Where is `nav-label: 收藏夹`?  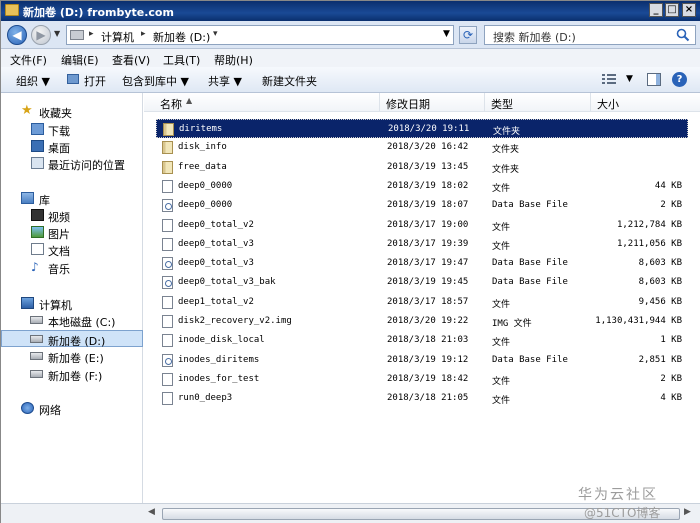
nav-label: 收藏夹 is located at coordinates (55, 113).